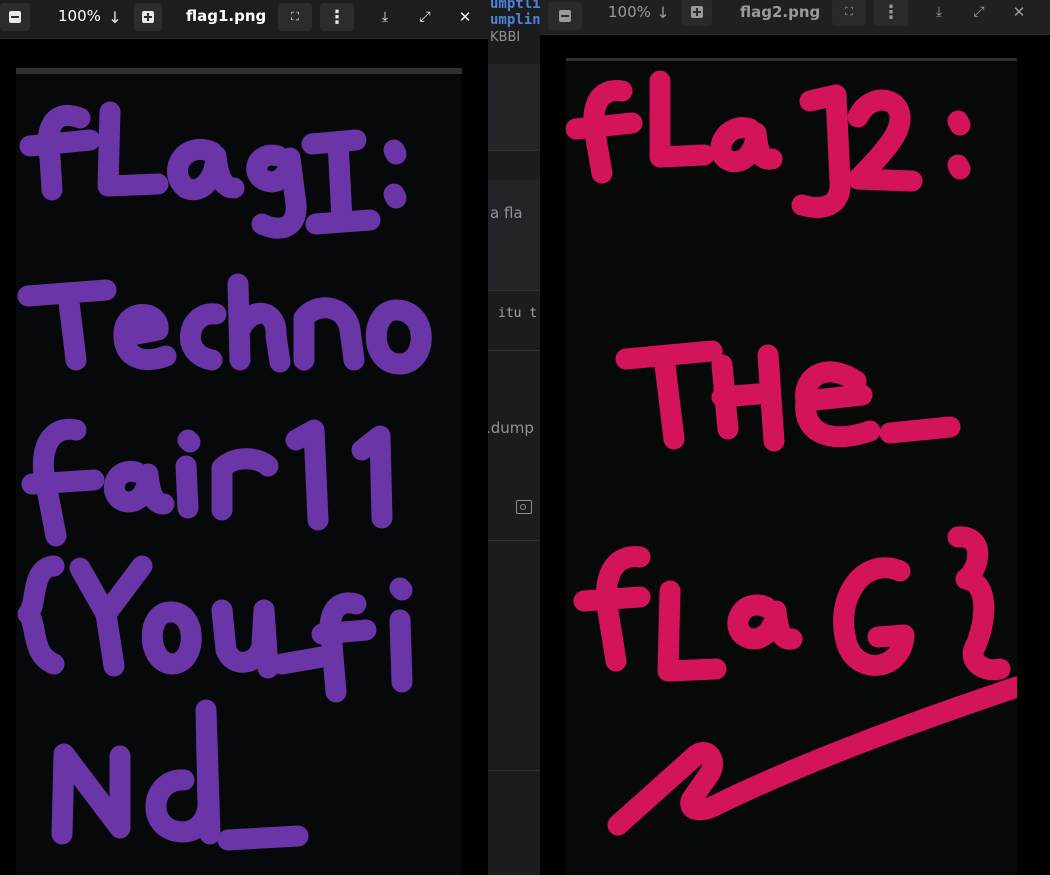 This screenshot has height=875, width=1050. What do you see at coordinates (505, 37) in the screenshot?
I see `label-kbbi: KBBI` at bounding box center [505, 37].